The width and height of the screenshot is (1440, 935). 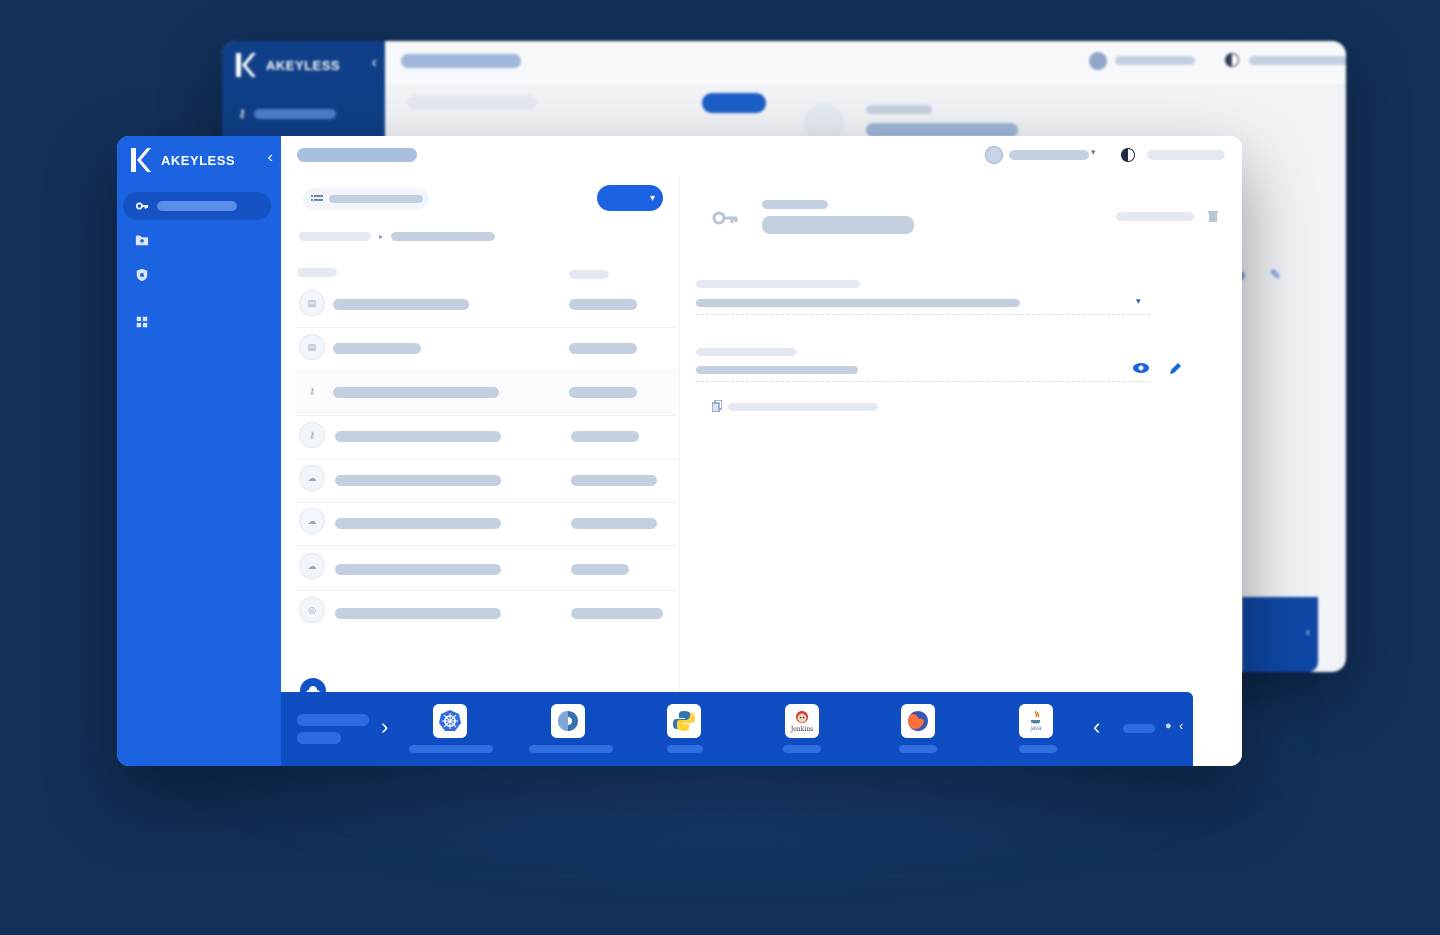 What do you see at coordinates (335, 236) in the screenshot?
I see `breadcrumb-root` at bounding box center [335, 236].